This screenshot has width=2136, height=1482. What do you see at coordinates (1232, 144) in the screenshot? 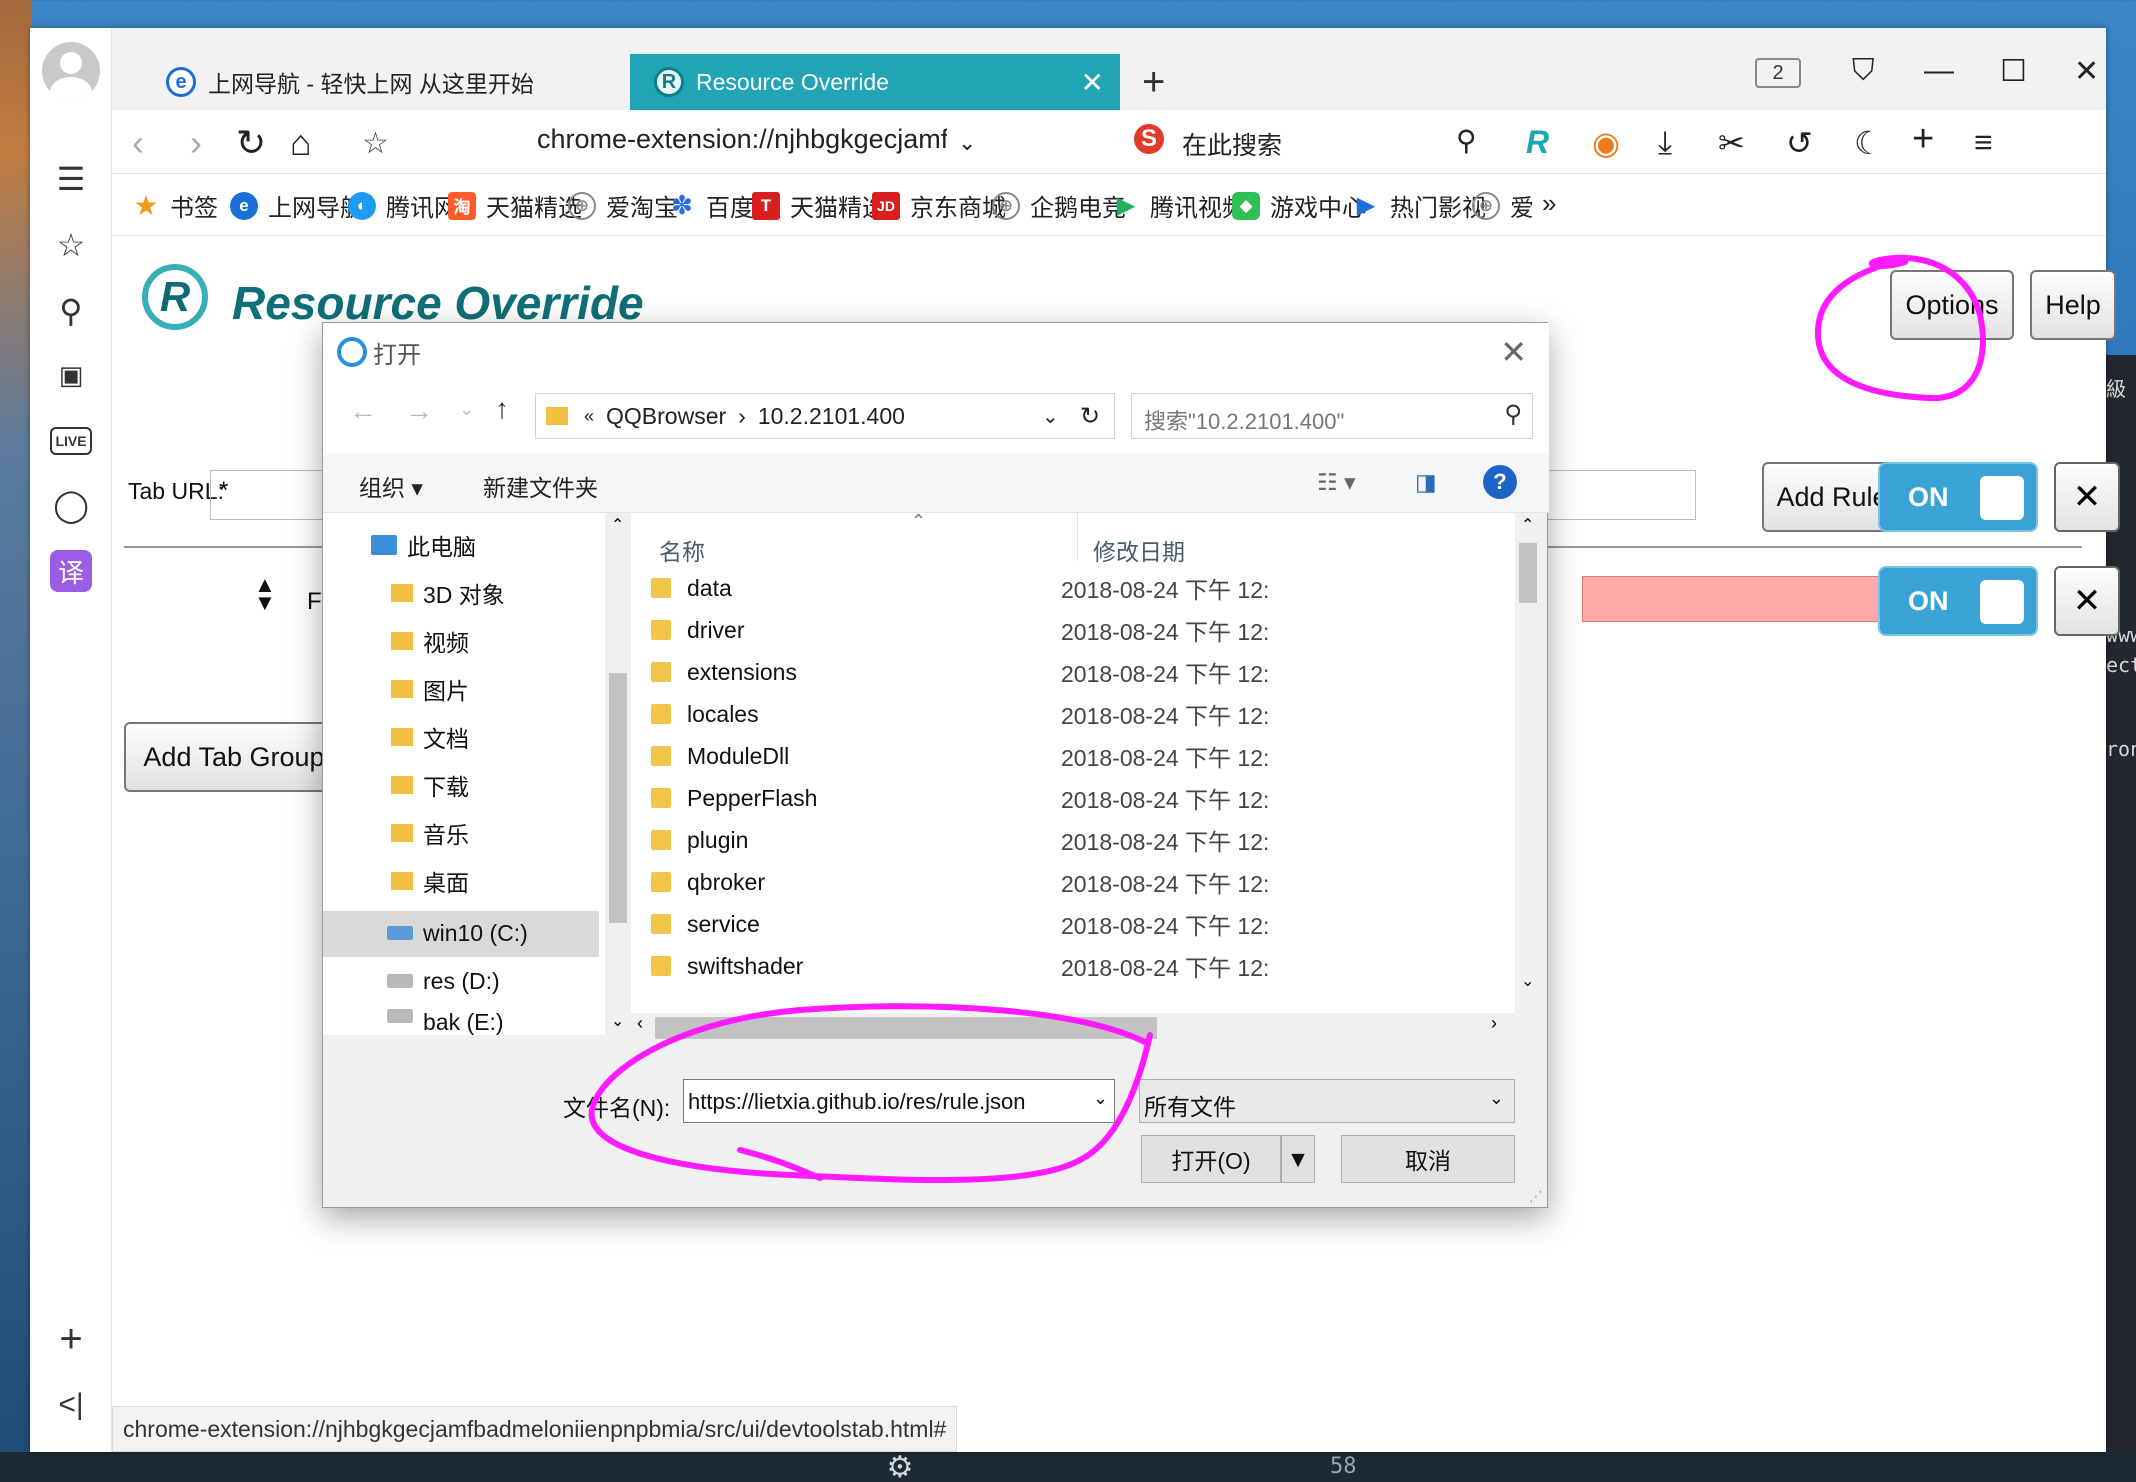
I see `search-input: 在此搜索` at bounding box center [1232, 144].